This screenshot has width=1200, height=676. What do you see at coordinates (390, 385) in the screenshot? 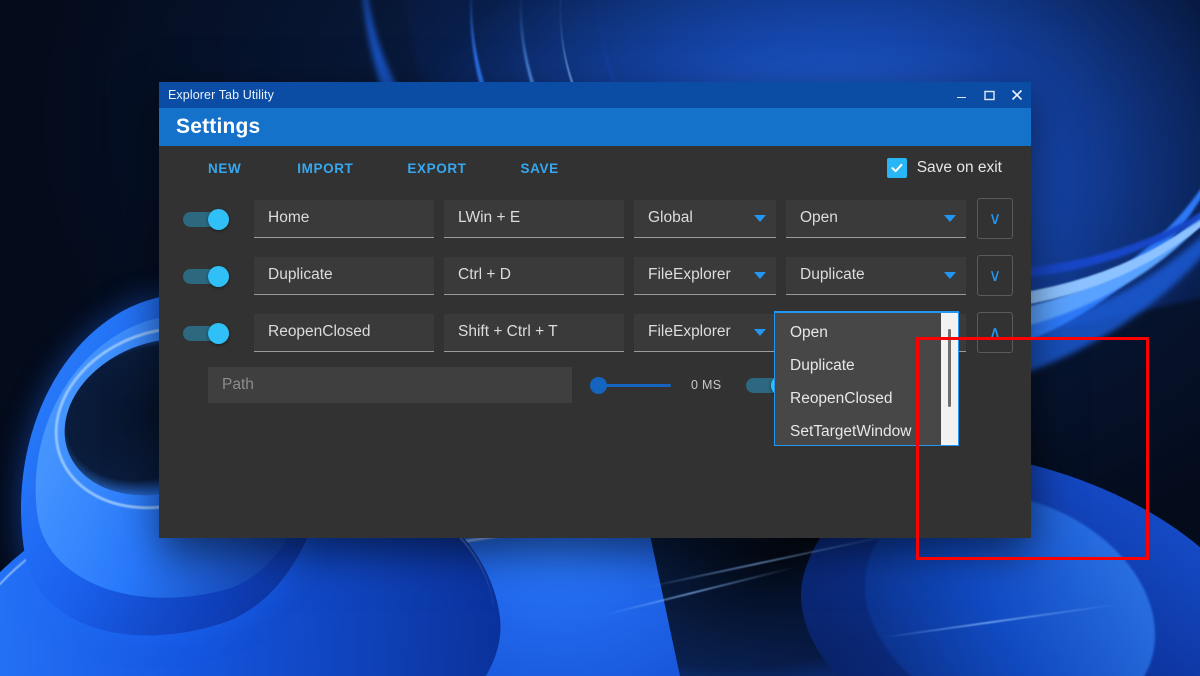
I see `path-input: Path` at bounding box center [390, 385].